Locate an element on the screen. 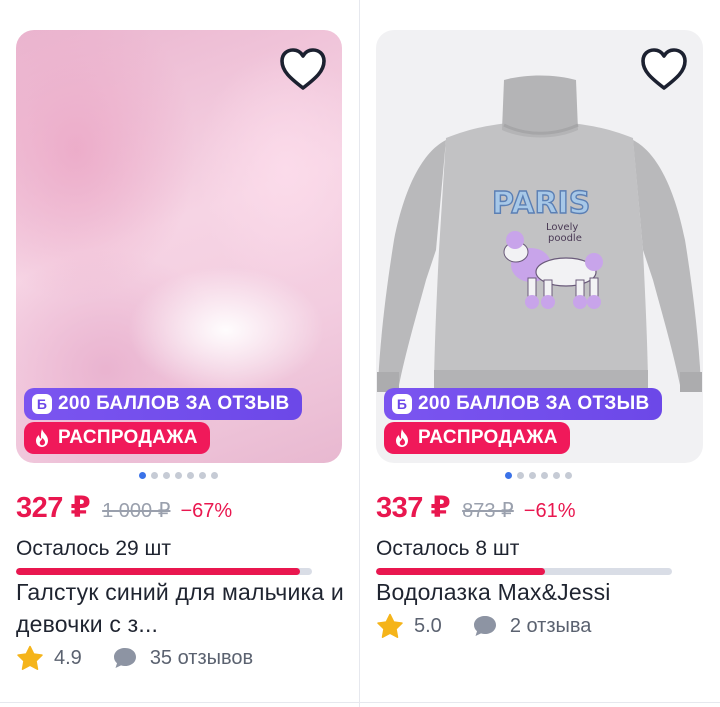 The width and height of the screenshot is (720, 707). reviews-count: 2 отзыва is located at coordinates (551, 626).